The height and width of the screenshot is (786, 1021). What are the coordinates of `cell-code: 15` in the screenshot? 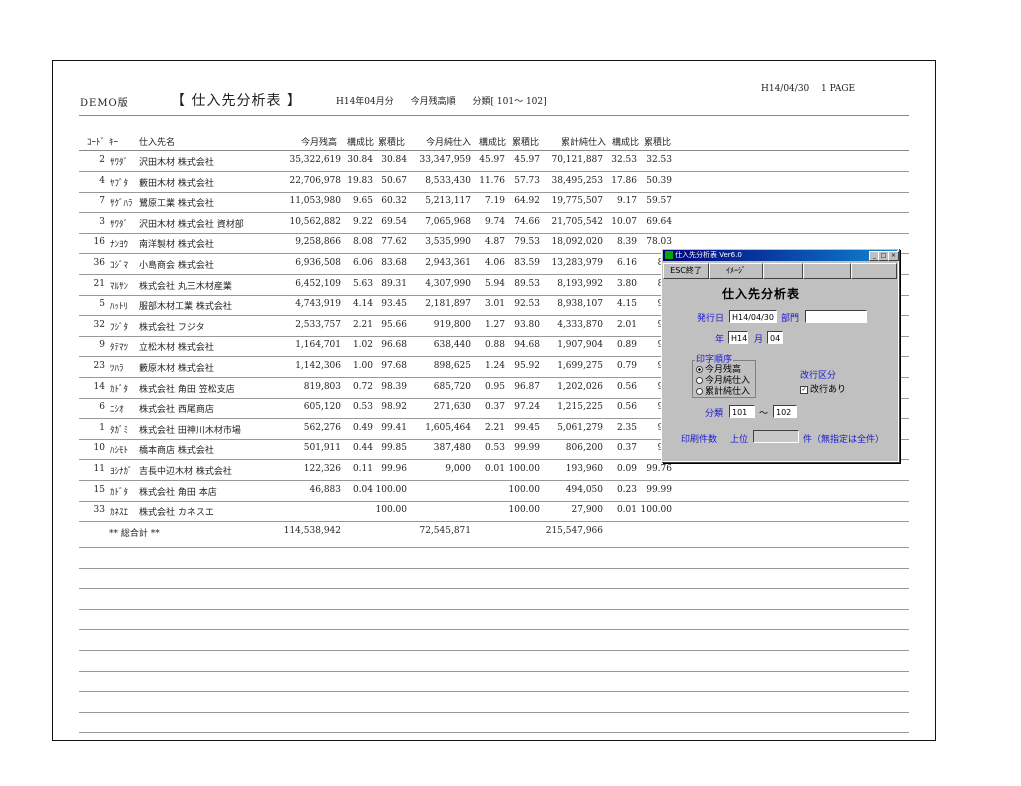 It's located at (99, 489).